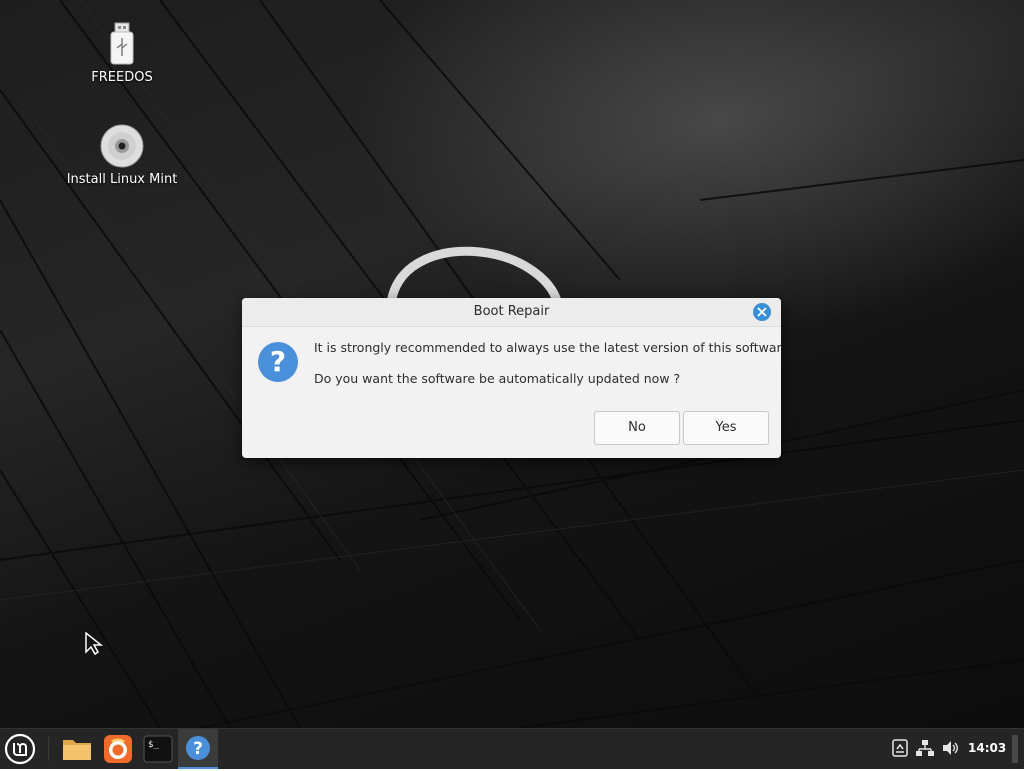 The image size is (1024, 771). I want to click on close-button, so click(762, 312).